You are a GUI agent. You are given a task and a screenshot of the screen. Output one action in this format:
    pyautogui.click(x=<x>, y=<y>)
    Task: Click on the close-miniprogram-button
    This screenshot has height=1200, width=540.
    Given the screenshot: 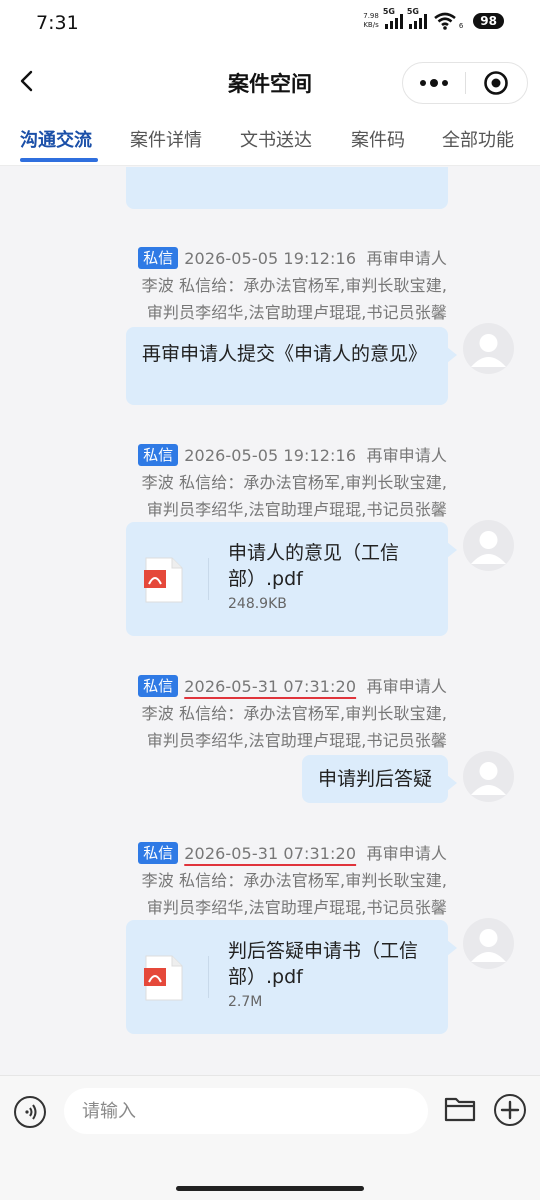 What is the action you would take?
    pyautogui.click(x=496, y=83)
    